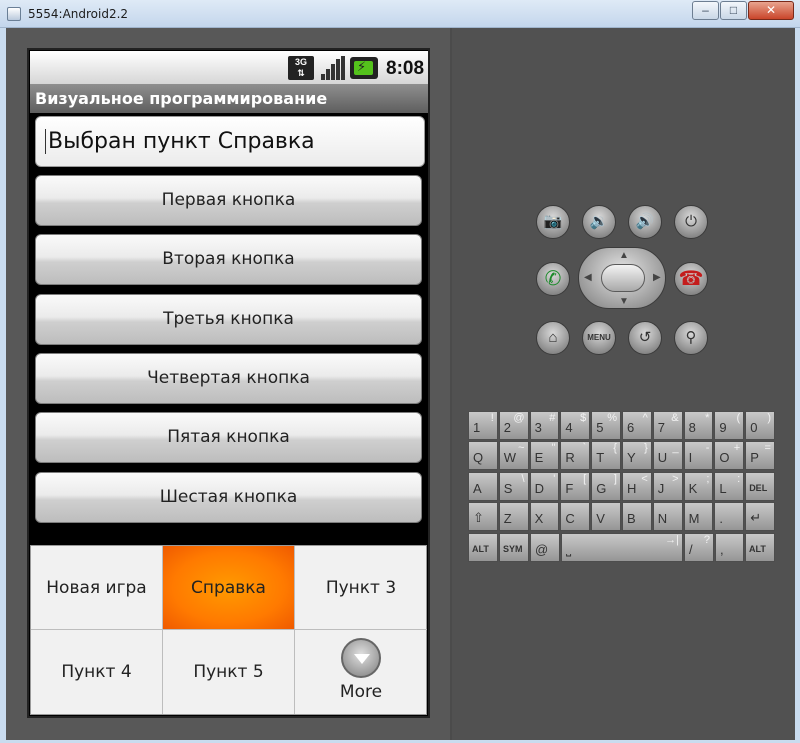 The height and width of the screenshot is (743, 800). What do you see at coordinates (553, 338) in the screenshot?
I see `home-button: ⌂` at bounding box center [553, 338].